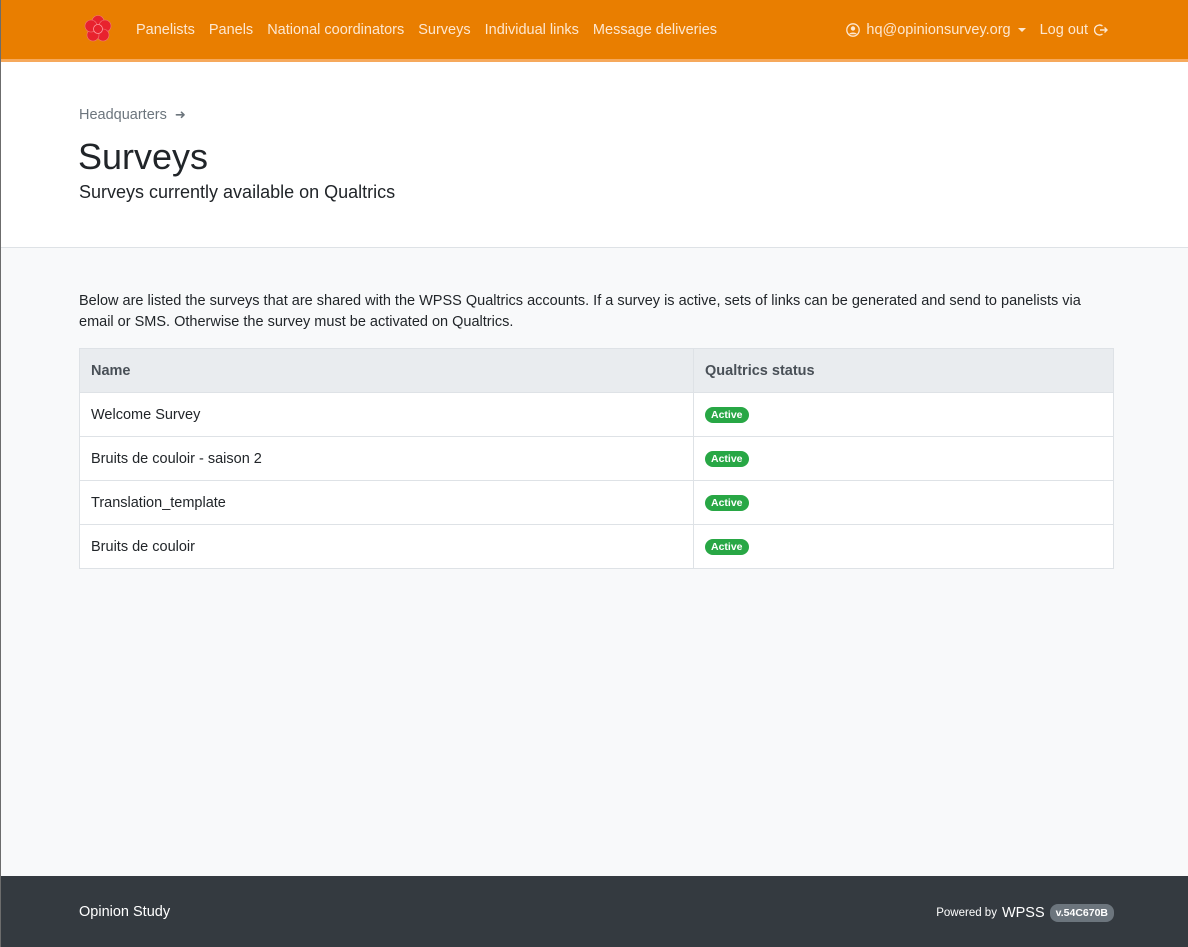 The width and height of the screenshot is (1188, 947). Describe the element at coordinates (386, 370) in the screenshot. I see `column-header-name: Name` at that location.